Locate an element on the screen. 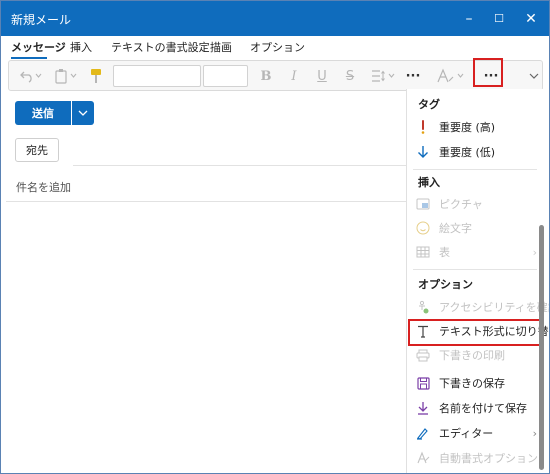 The height and width of the screenshot is (474, 550). ribbon-tabs: メッセージ 挿入 テキストの書式設定 描画 オプション is located at coordinates (275, 48).